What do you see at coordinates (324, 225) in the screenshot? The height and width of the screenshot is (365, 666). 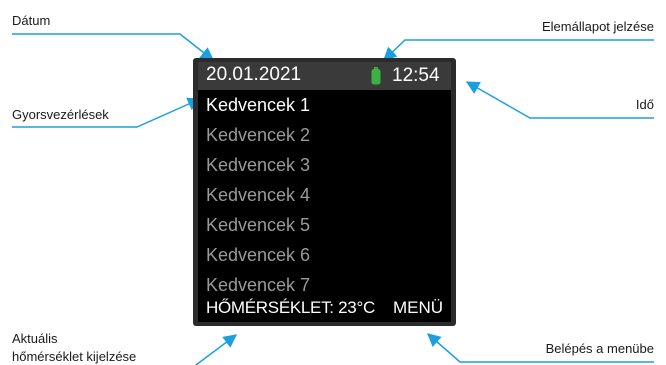 I see `favorite-item-5: Kedvencek 5` at bounding box center [324, 225].